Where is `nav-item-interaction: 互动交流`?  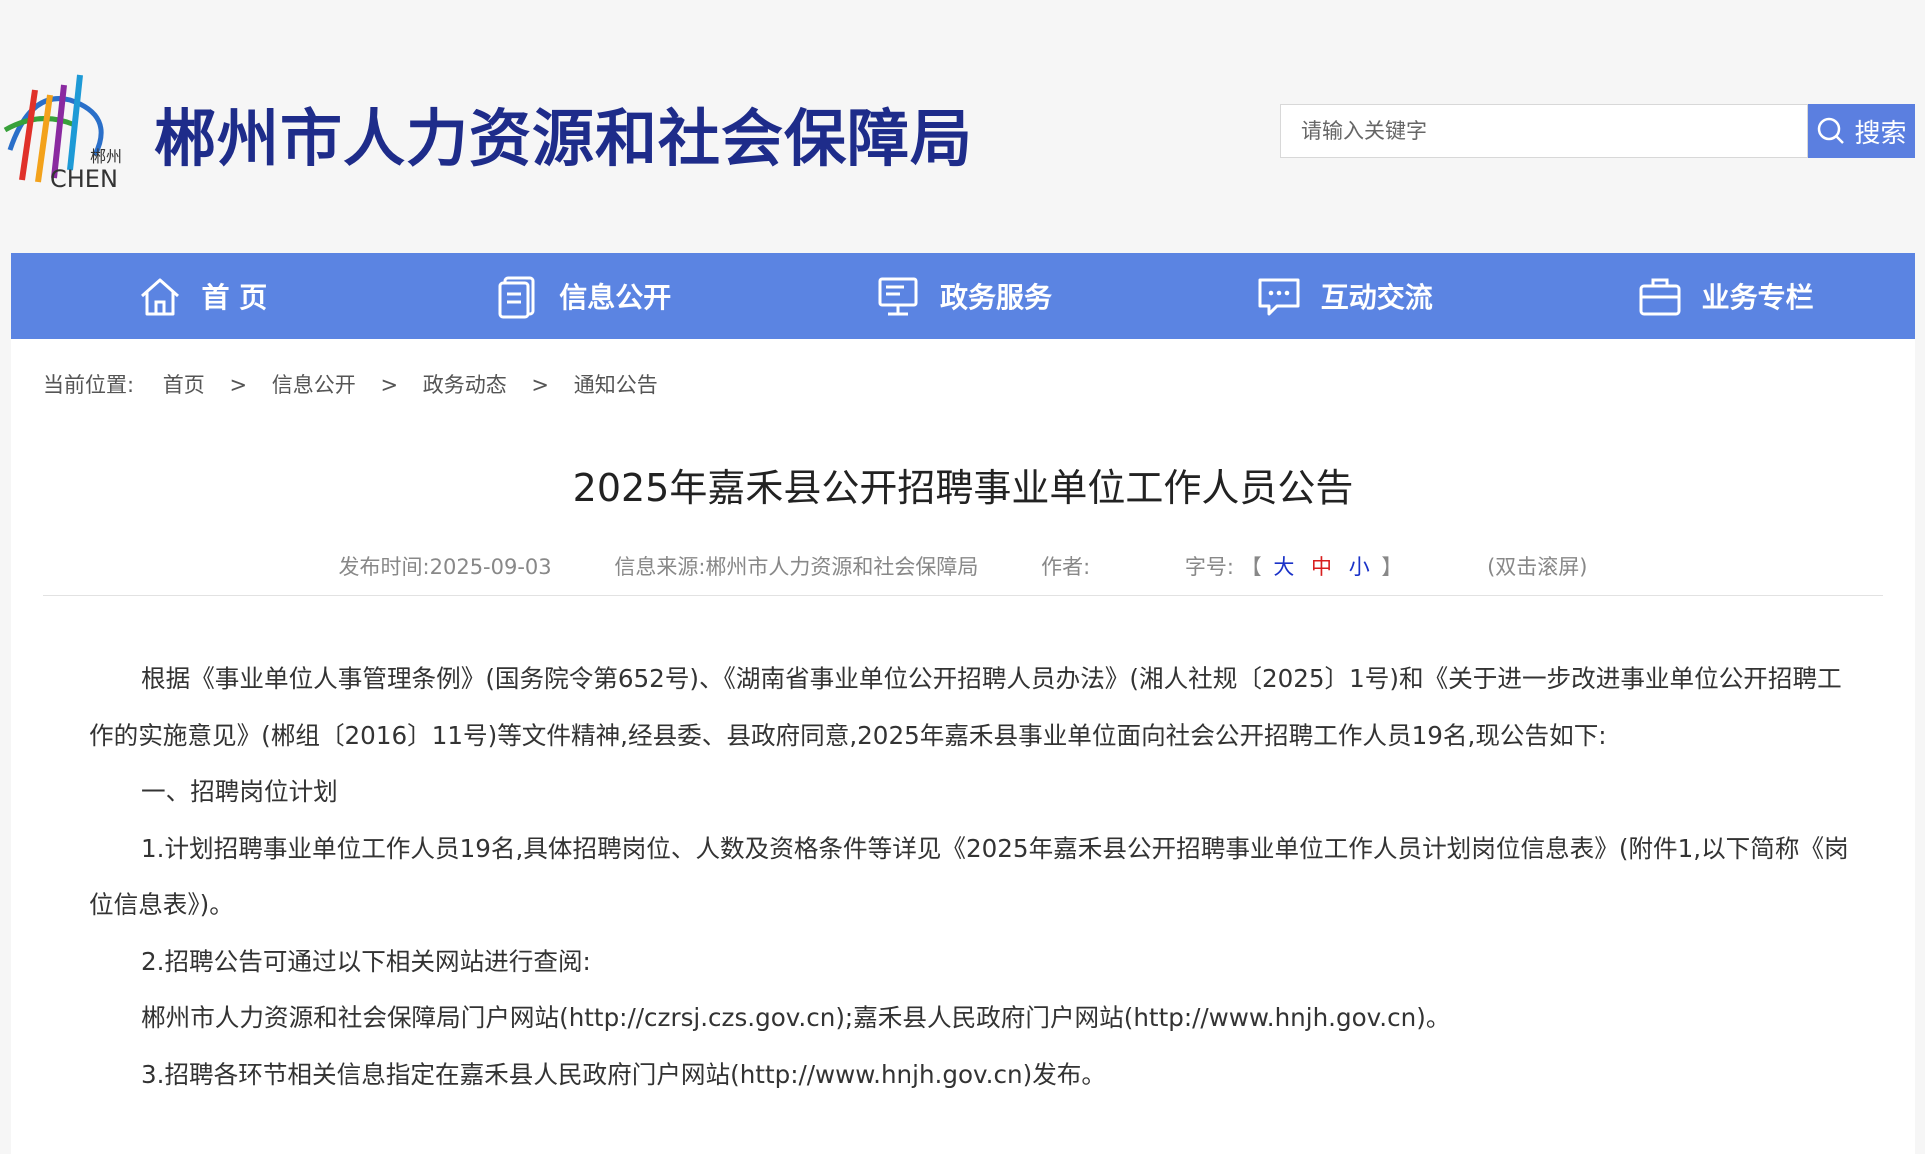
nav-item-interaction: 互动交流 is located at coordinates (1343, 296).